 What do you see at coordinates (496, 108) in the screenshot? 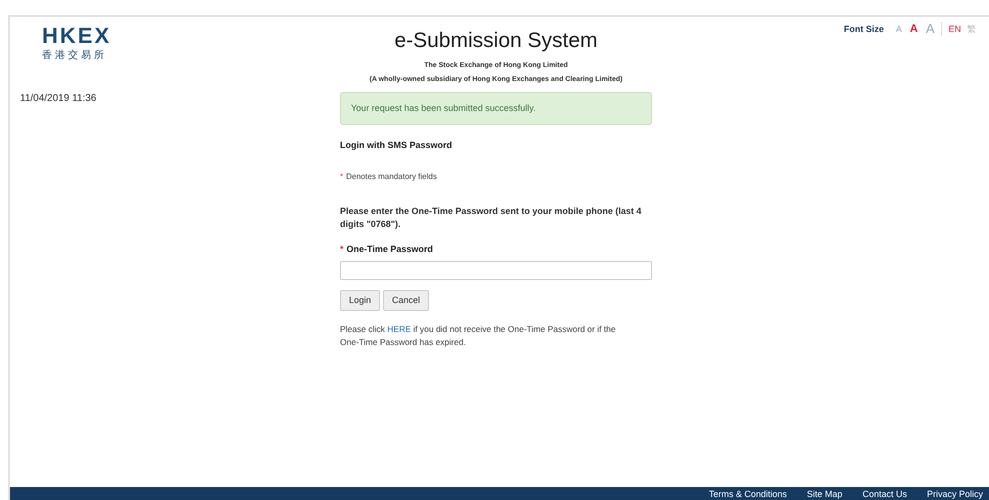
I see `success-alert: Your request has been submitted successfully.` at bounding box center [496, 108].